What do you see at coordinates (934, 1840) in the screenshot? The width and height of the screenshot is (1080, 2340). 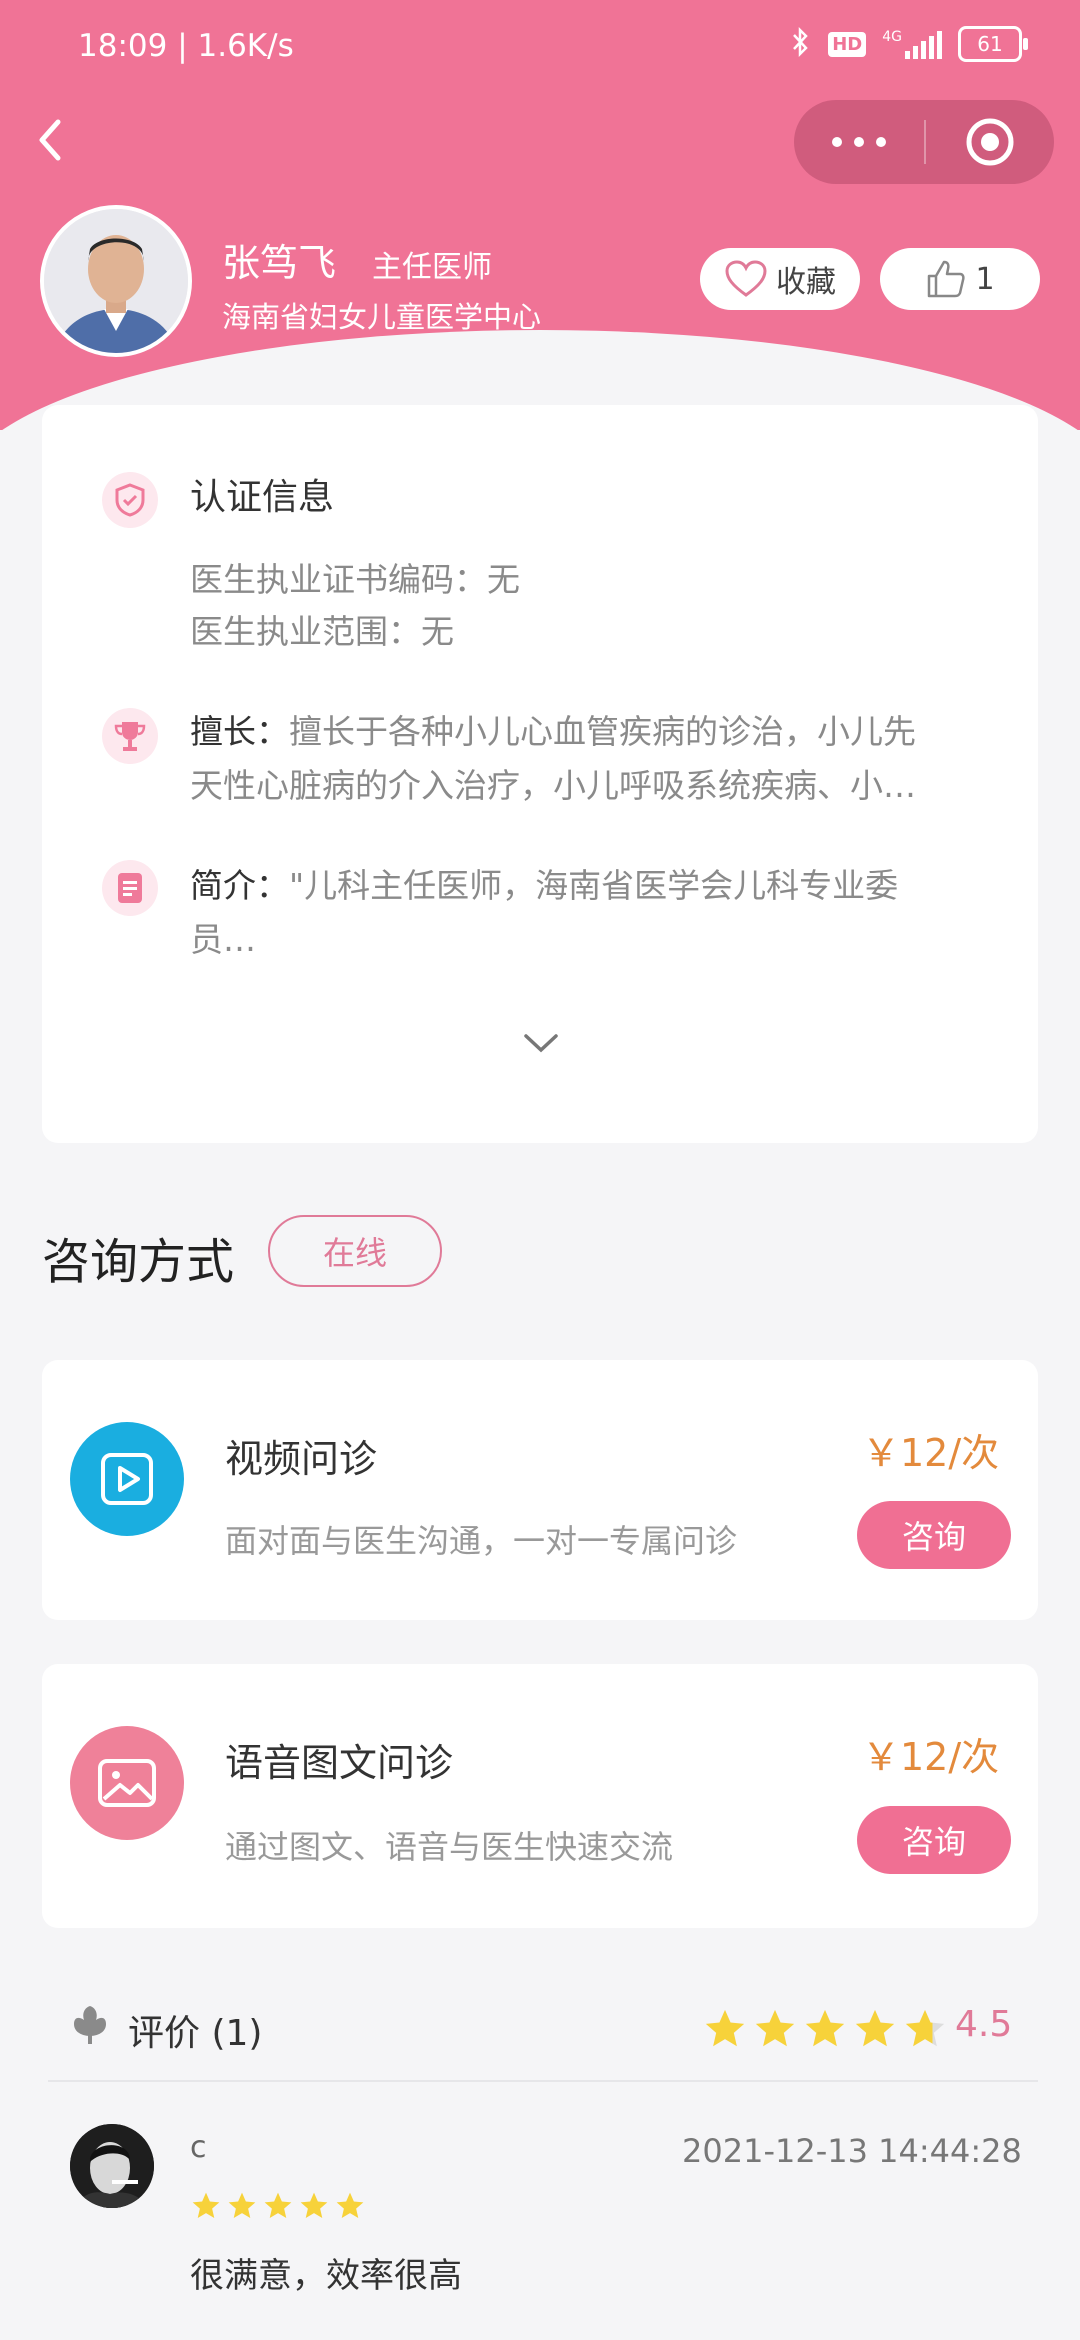 I see `consult-button-text: 咨询` at bounding box center [934, 1840].